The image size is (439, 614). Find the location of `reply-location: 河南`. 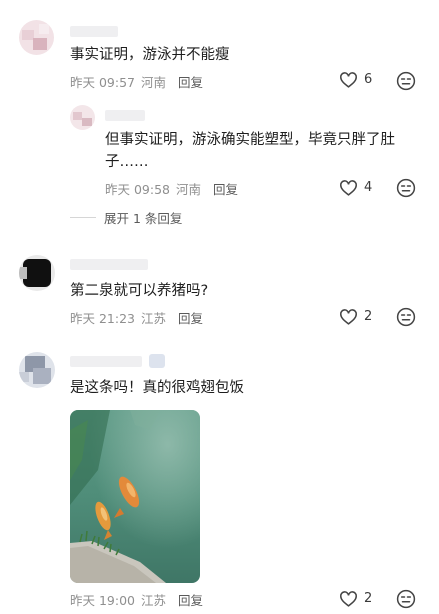

reply-location: 河南 is located at coordinates (189, 189).